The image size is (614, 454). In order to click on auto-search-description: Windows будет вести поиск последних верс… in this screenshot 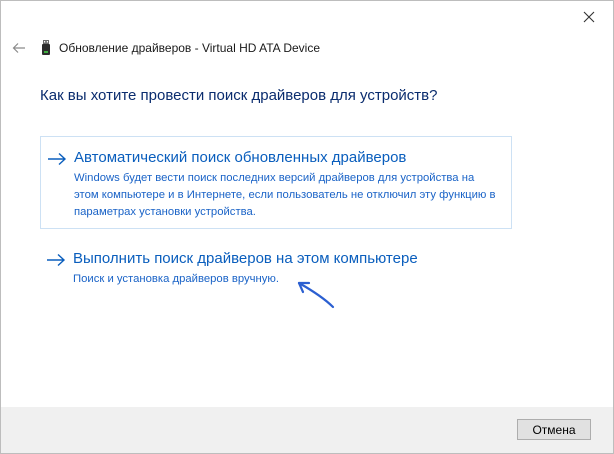, I will do `click(285, 195)`.